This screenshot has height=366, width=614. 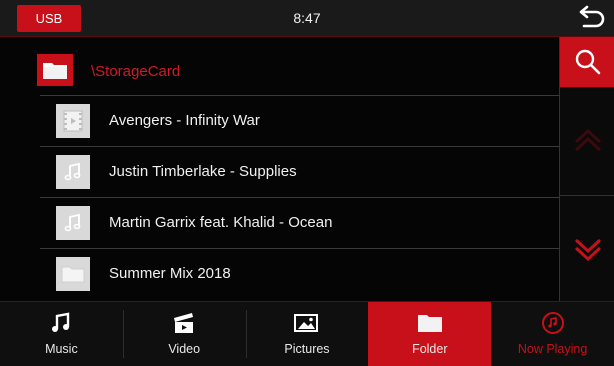 I want to click on tab-video: Video, so click(x=184, y=334).